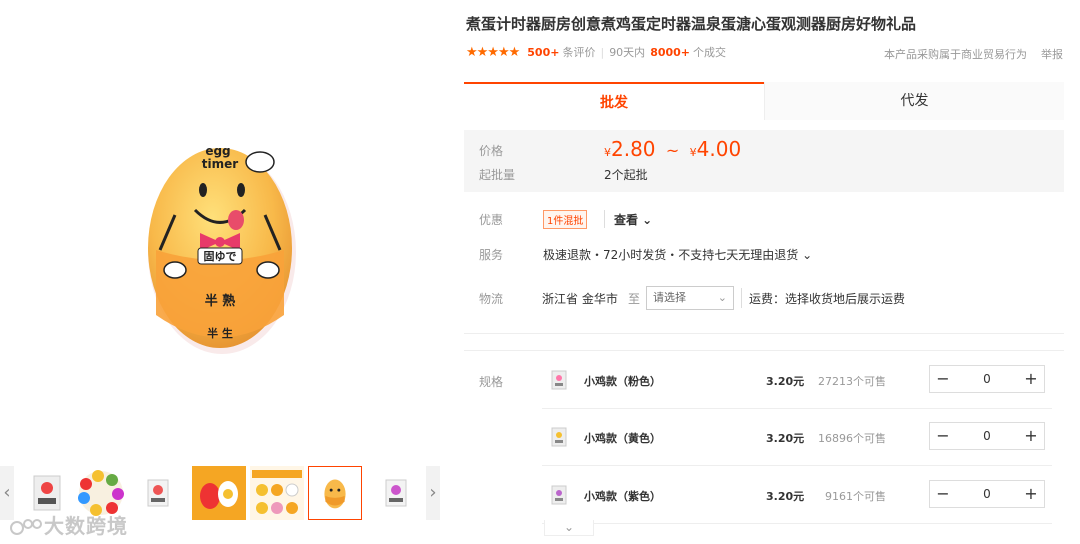  I want to click on product-title: 煮蛋计时器厨房创意煮鸡蛋定时器温泉蛋溏心蛋观测器厨房好物礼品, so click(691, 24).